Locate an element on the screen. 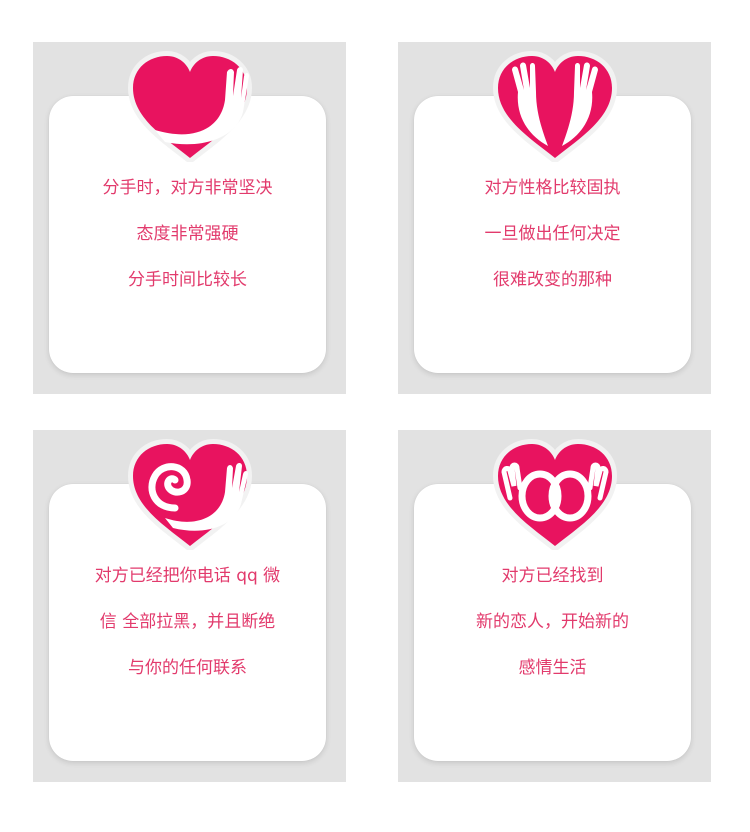  heart-hand-icon is located at coordinates (190, 106).